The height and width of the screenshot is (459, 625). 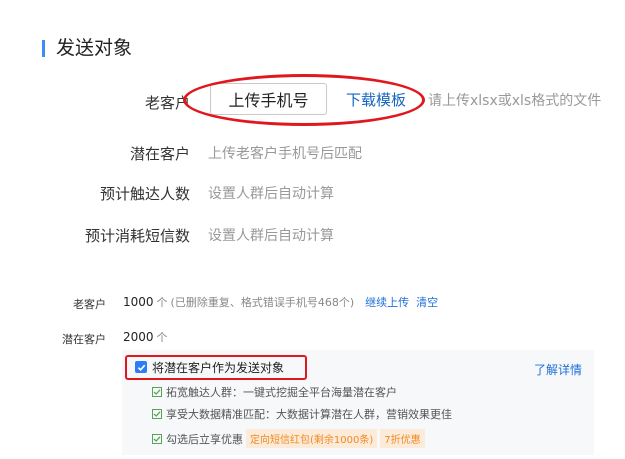 What do you see at coordinates (281, 392) in the screenshot?
I see `feature-text: 拓宽触达人群：一键式挖掘全平台海量潜在客户` at bounding box center [281, 392].